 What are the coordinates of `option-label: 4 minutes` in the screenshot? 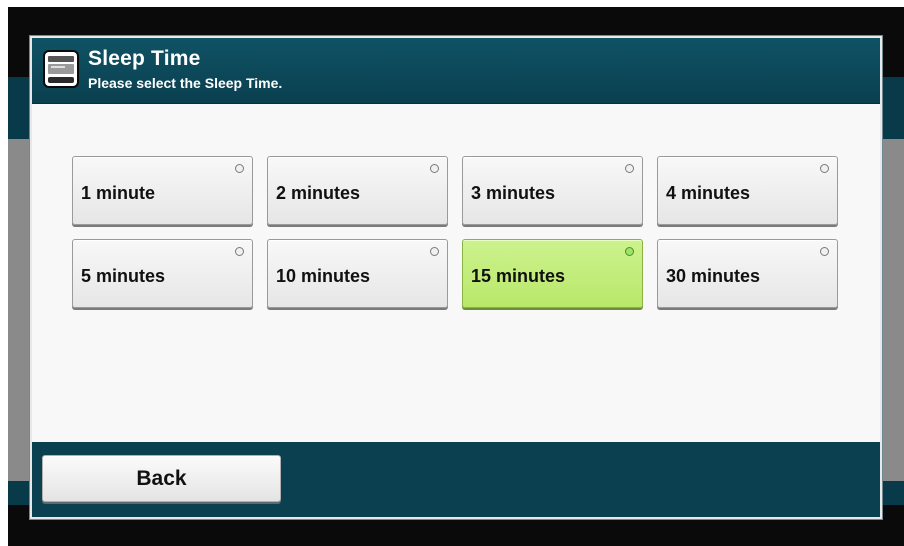 It's located at (708, 193).